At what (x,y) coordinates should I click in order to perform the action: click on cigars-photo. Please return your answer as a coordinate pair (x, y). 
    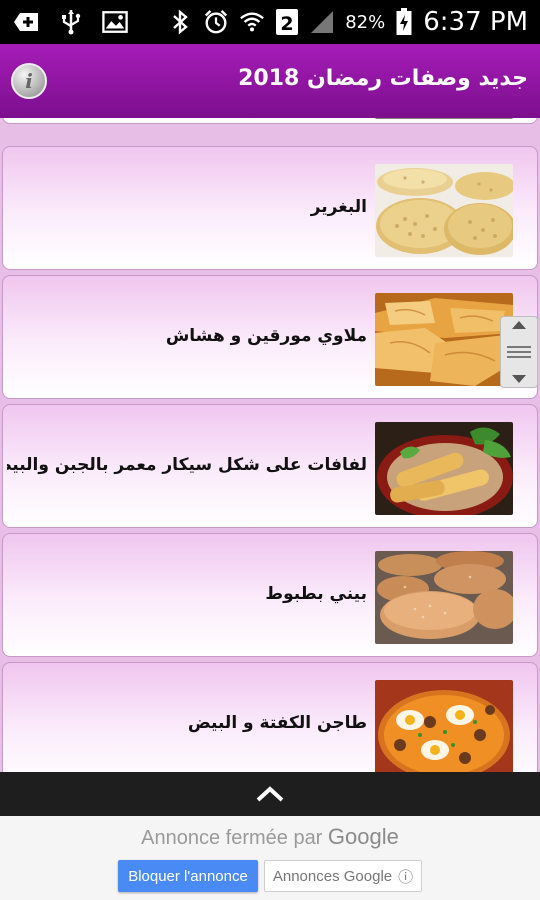
    Looking at the image, I should click on (444, 468).